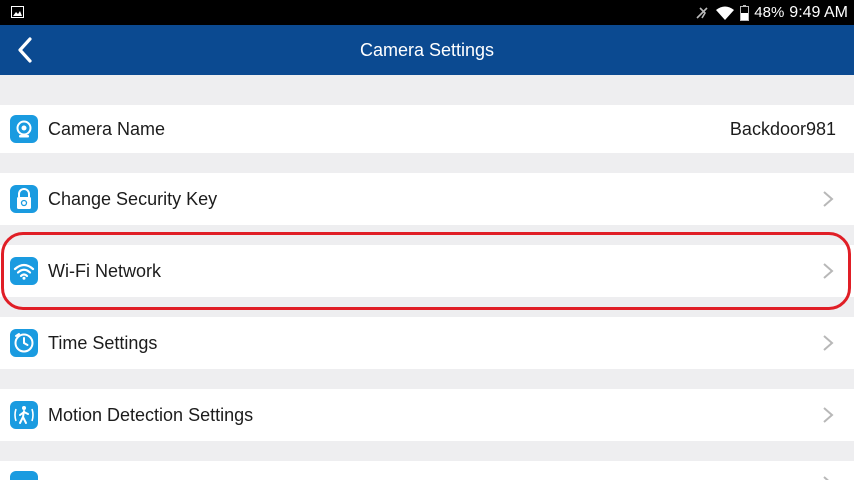  I want to click on setting-wifi-network: Wi-Fi Network, so click(427, 271).